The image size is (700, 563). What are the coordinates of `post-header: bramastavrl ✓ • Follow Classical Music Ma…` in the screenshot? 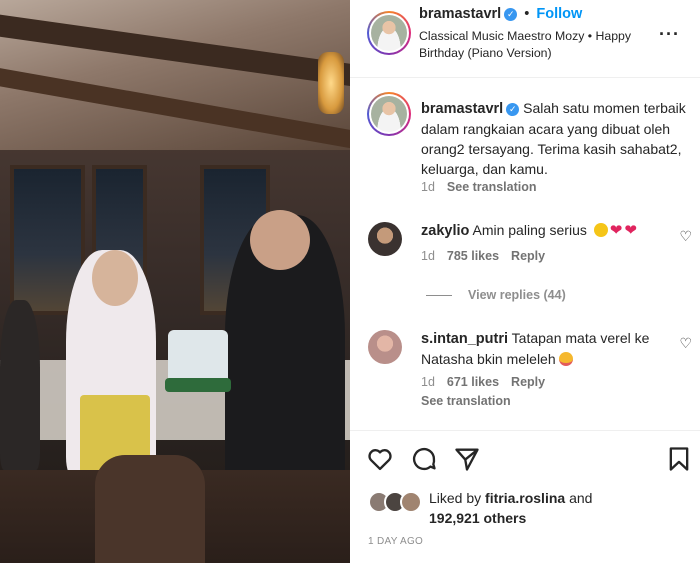 It's located at (525, 39).